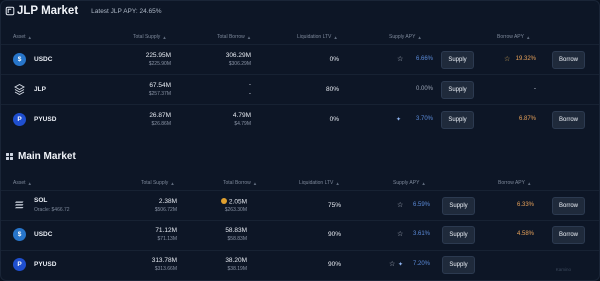 The width and height of the screenshot is (600, 281). What do you see at coordinates (249, 84) in the screenshot?
I see `total-borrow: -` at bounding box center [249, 84].